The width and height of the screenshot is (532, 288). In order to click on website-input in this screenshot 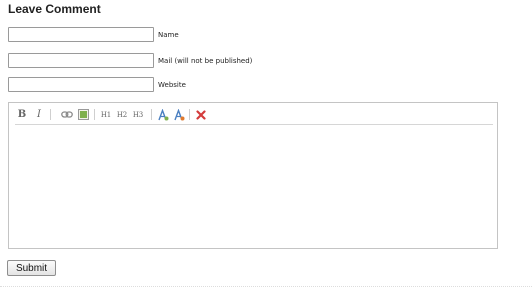, I will do `click(81, 84)`.